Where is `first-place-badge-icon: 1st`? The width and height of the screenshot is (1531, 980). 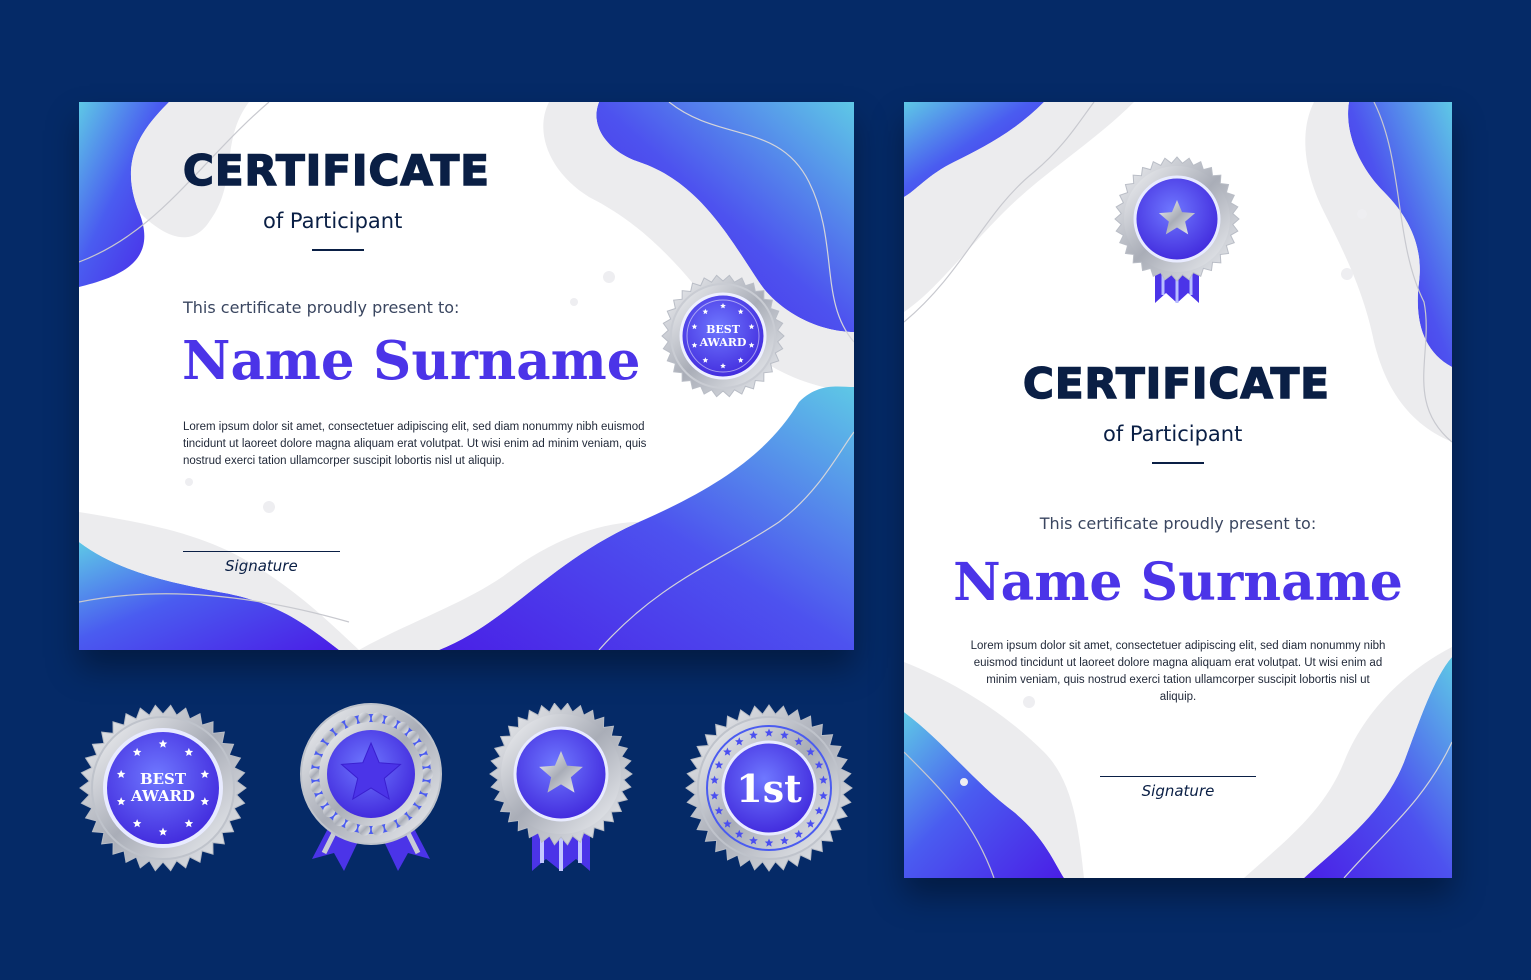
first-place-badge-icon: 1st is located at coordinates (769, 788).